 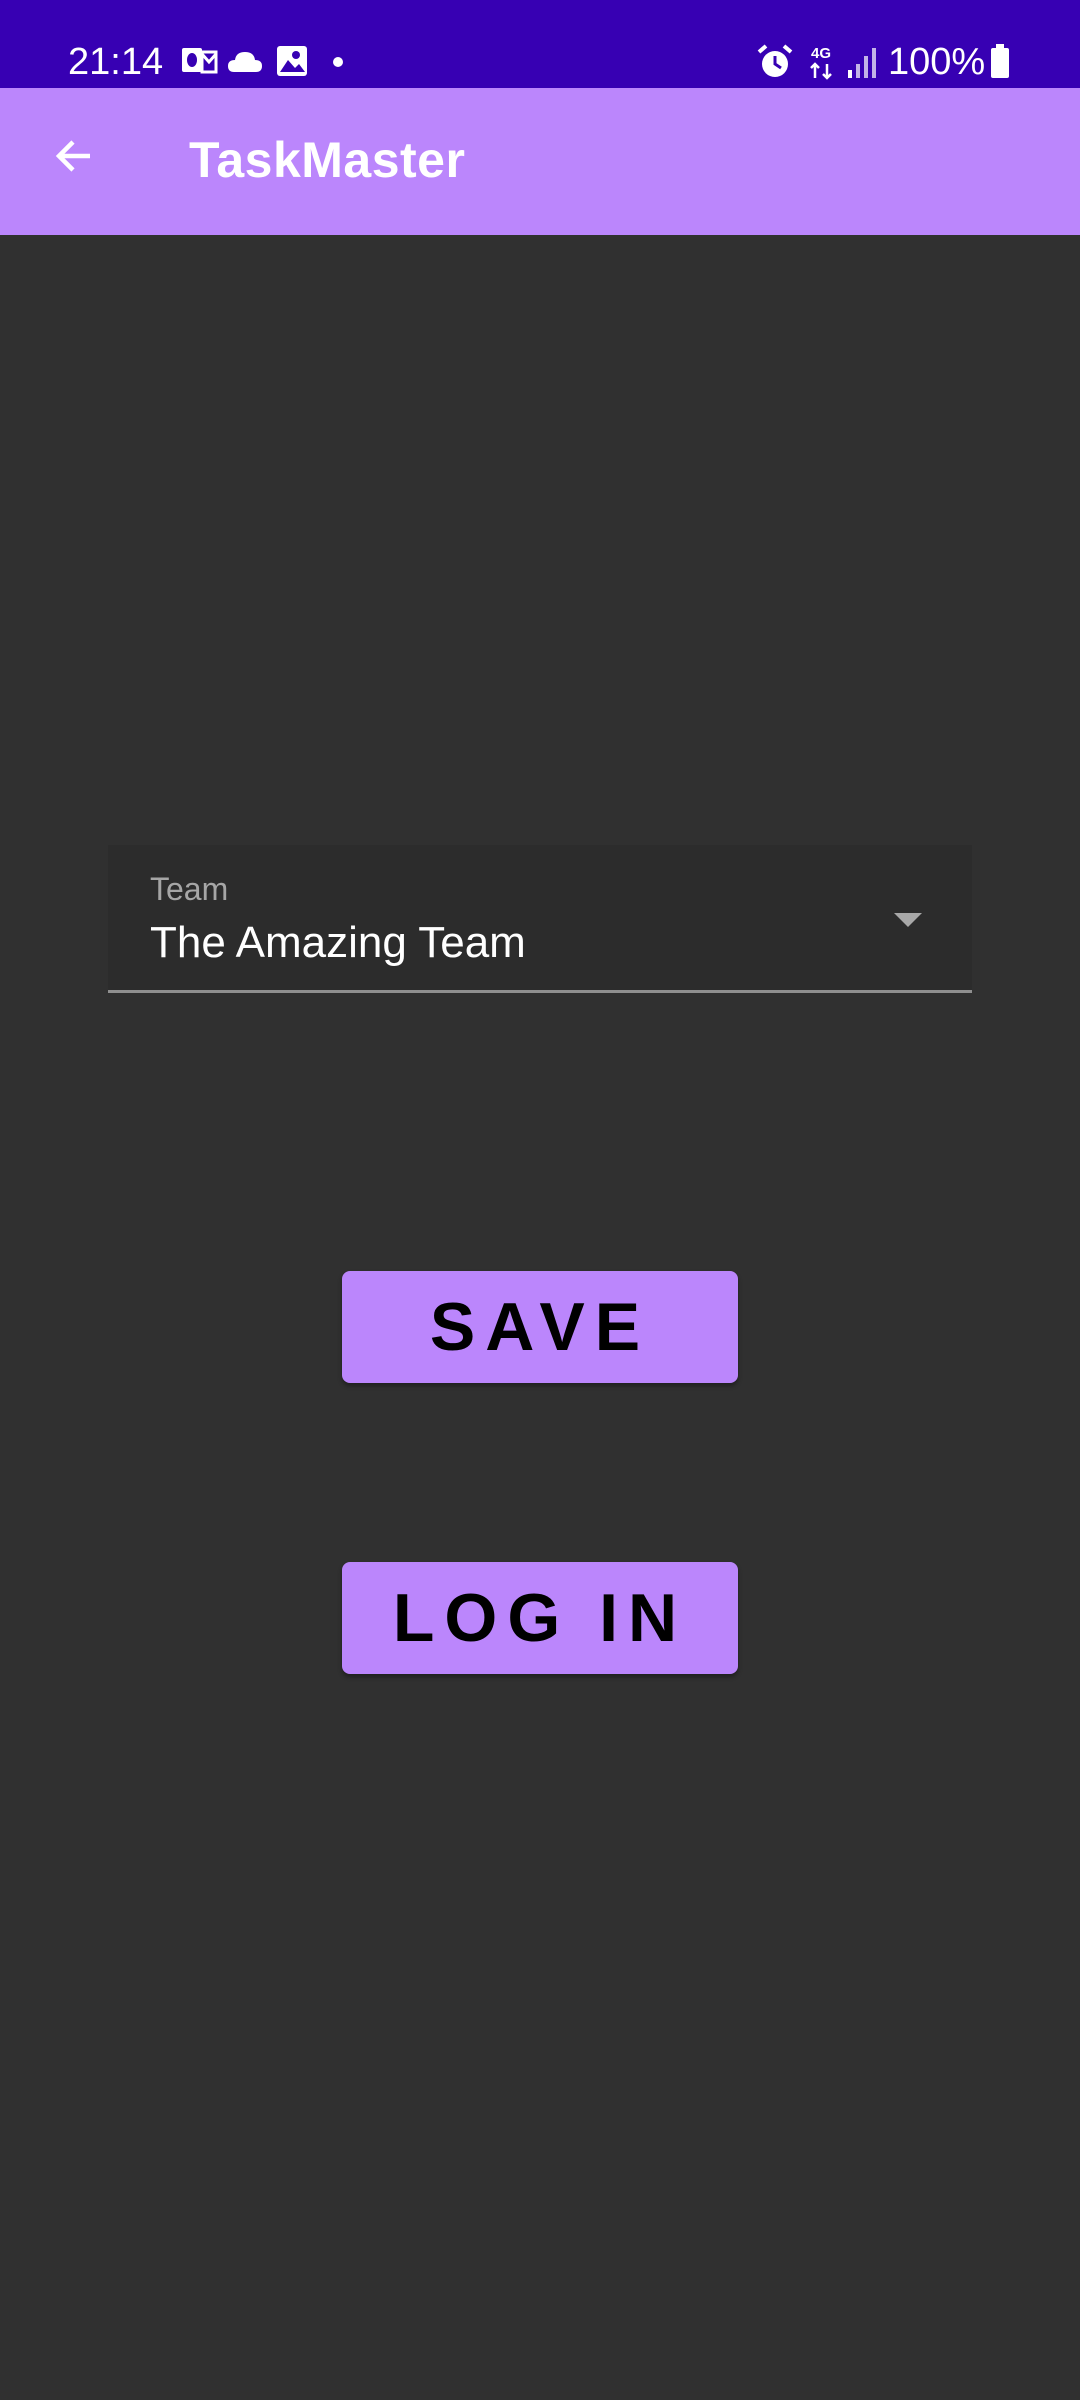 What do you see at coordinates (1000, 61) in the screenshot?
I see `battery-icon` at bounding box center [1000, 61].